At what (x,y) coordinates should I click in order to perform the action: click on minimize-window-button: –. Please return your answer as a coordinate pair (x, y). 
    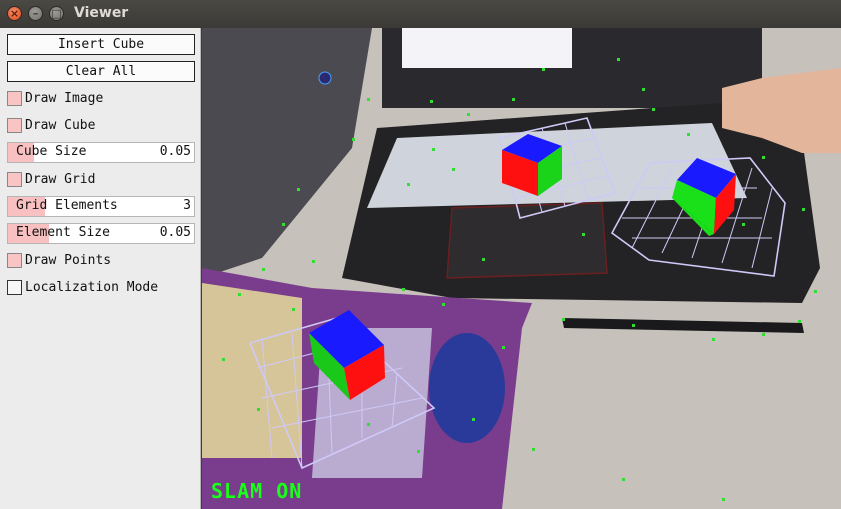
    Looking at the image, I should click on (35, 13).